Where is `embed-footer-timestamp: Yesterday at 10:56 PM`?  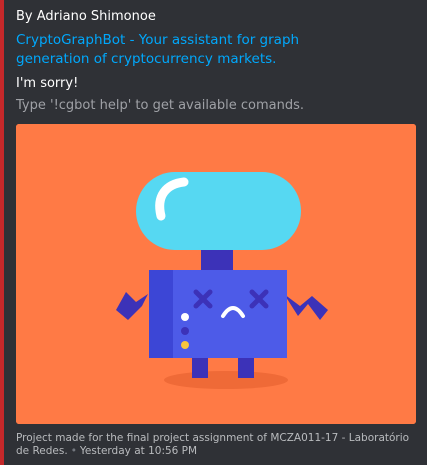 embed-footer-timestamp: Yesterday at 10:56 PM is located at coordinates (138, 451).